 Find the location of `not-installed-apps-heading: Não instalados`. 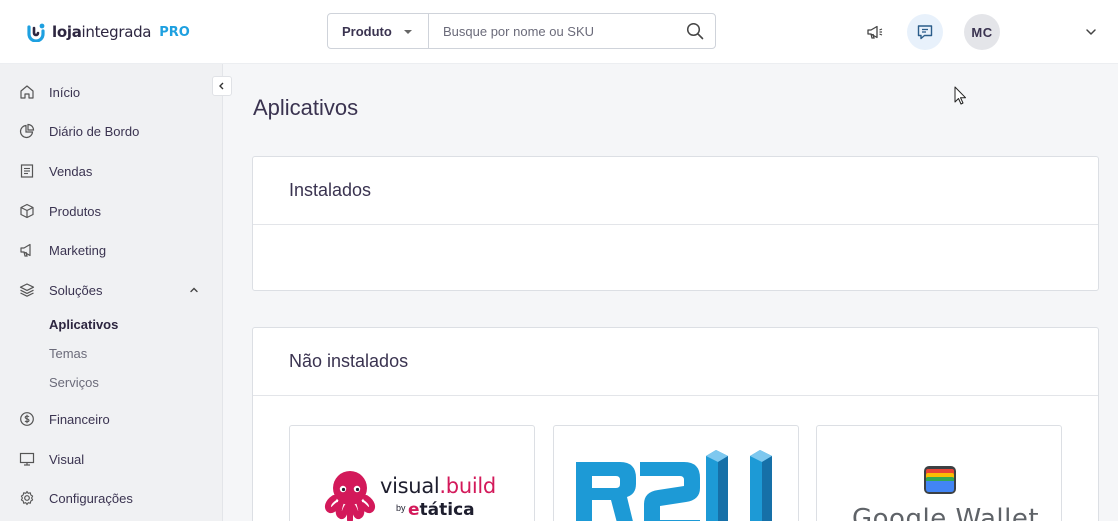

not-installed-apps-heading: Não instalados is located at coordinates (675, 362).